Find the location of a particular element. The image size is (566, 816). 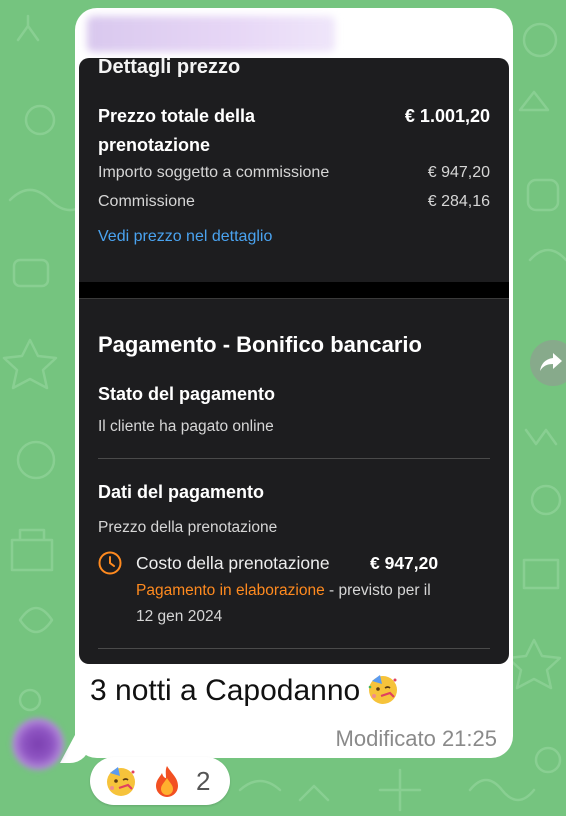

clock-icon is located at coordinates (110, 563).